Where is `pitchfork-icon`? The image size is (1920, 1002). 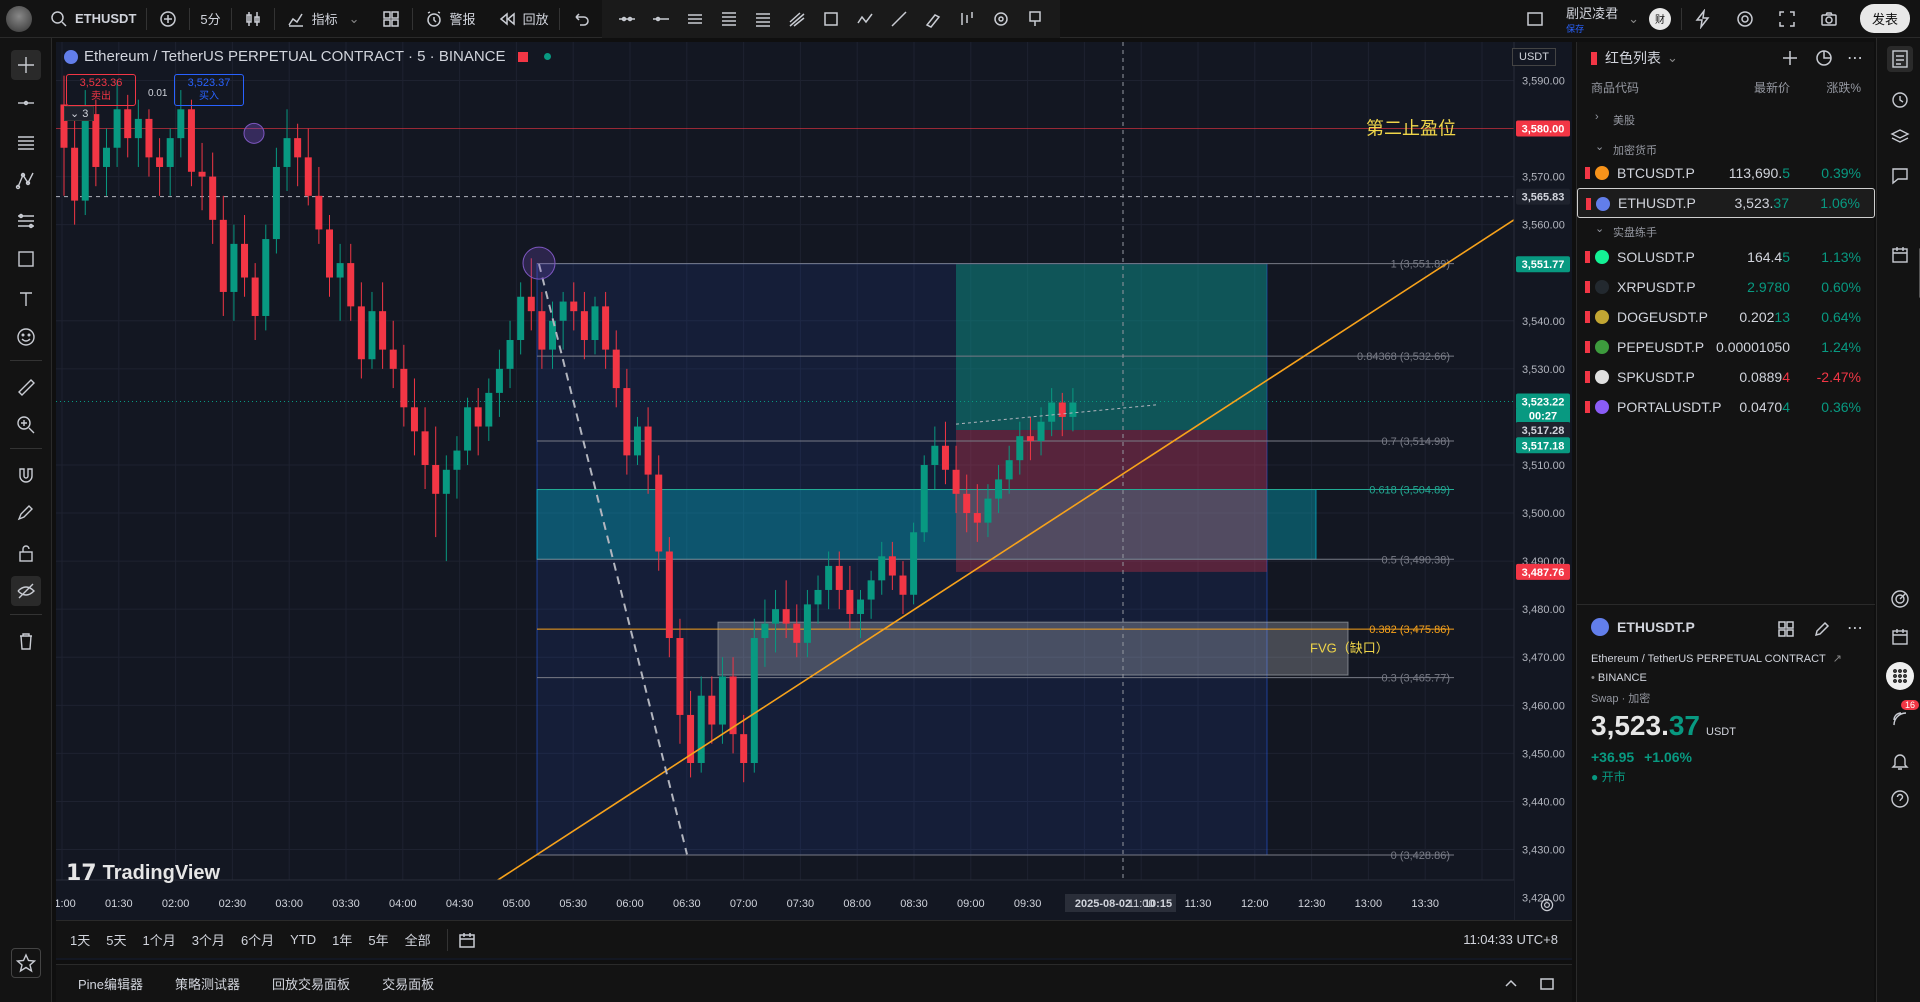 pitchfork-icon is located at coordinates (797, 19).